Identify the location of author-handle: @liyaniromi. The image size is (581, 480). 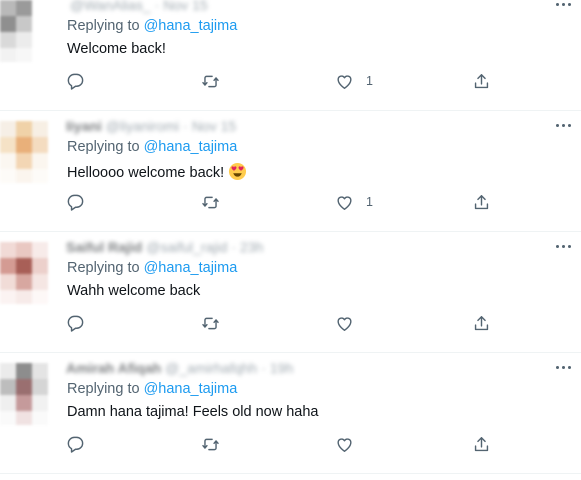
(142, 126).